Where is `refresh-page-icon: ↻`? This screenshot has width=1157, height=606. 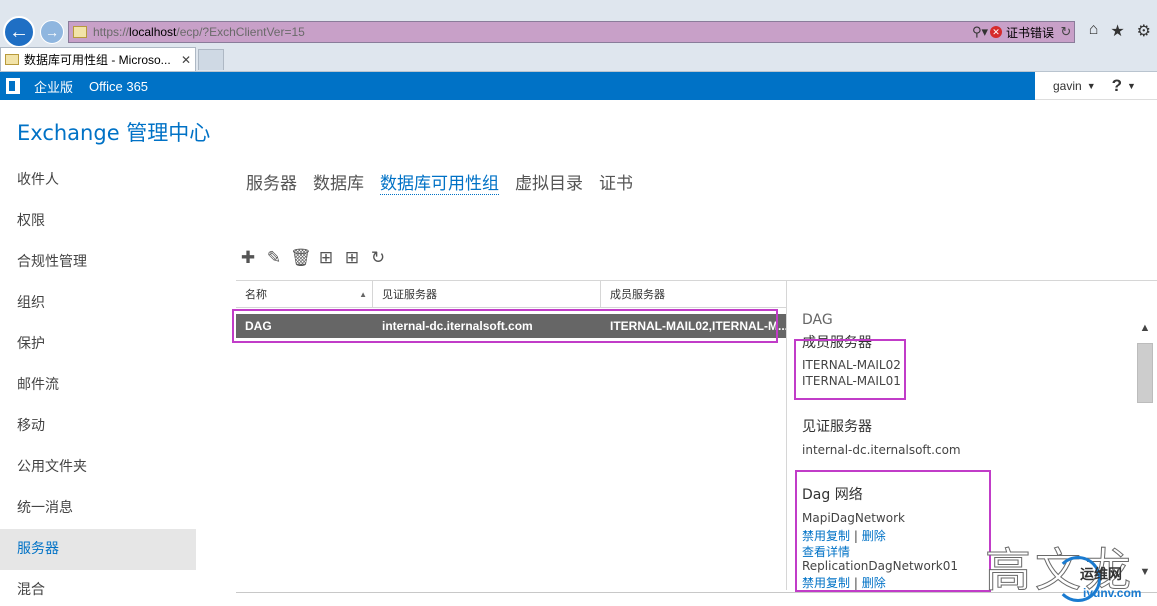 refresh-page-icon: ↻ is located at coordinates (1066, 32).